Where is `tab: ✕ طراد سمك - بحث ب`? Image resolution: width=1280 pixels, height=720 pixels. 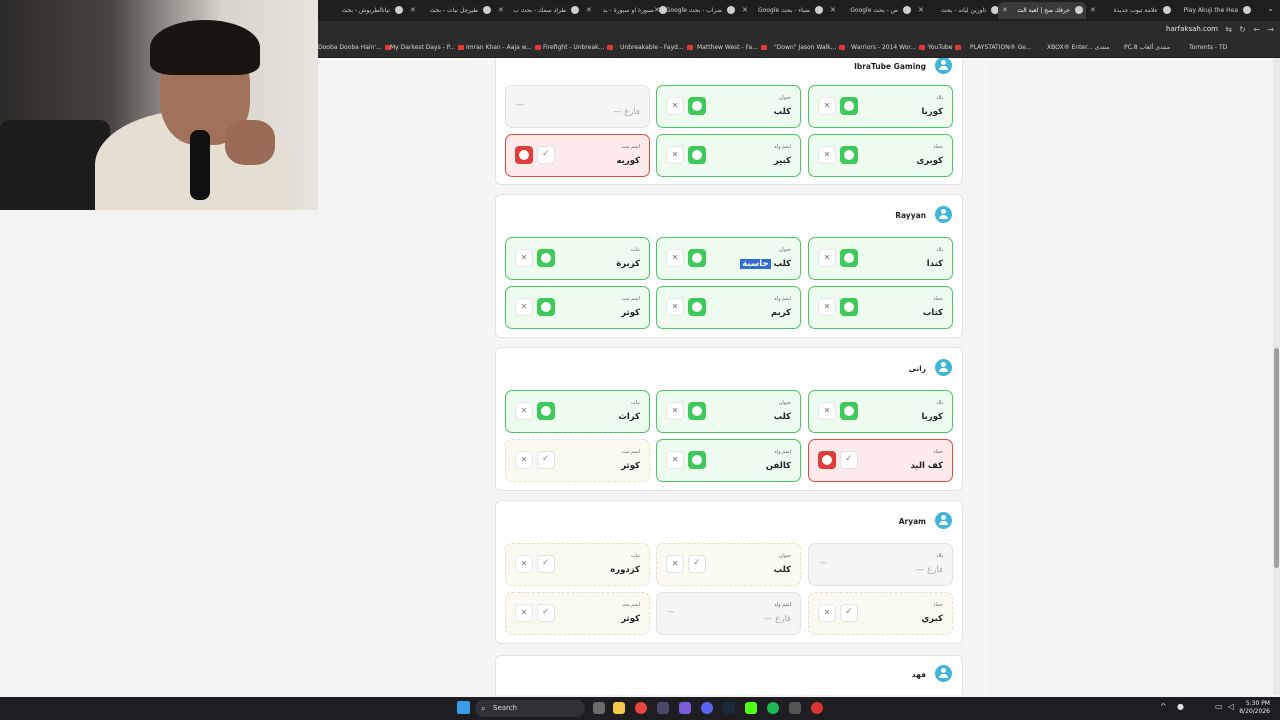
tab: ✕ طراد سمك - بحث ب is located at coordinates (538, 10).